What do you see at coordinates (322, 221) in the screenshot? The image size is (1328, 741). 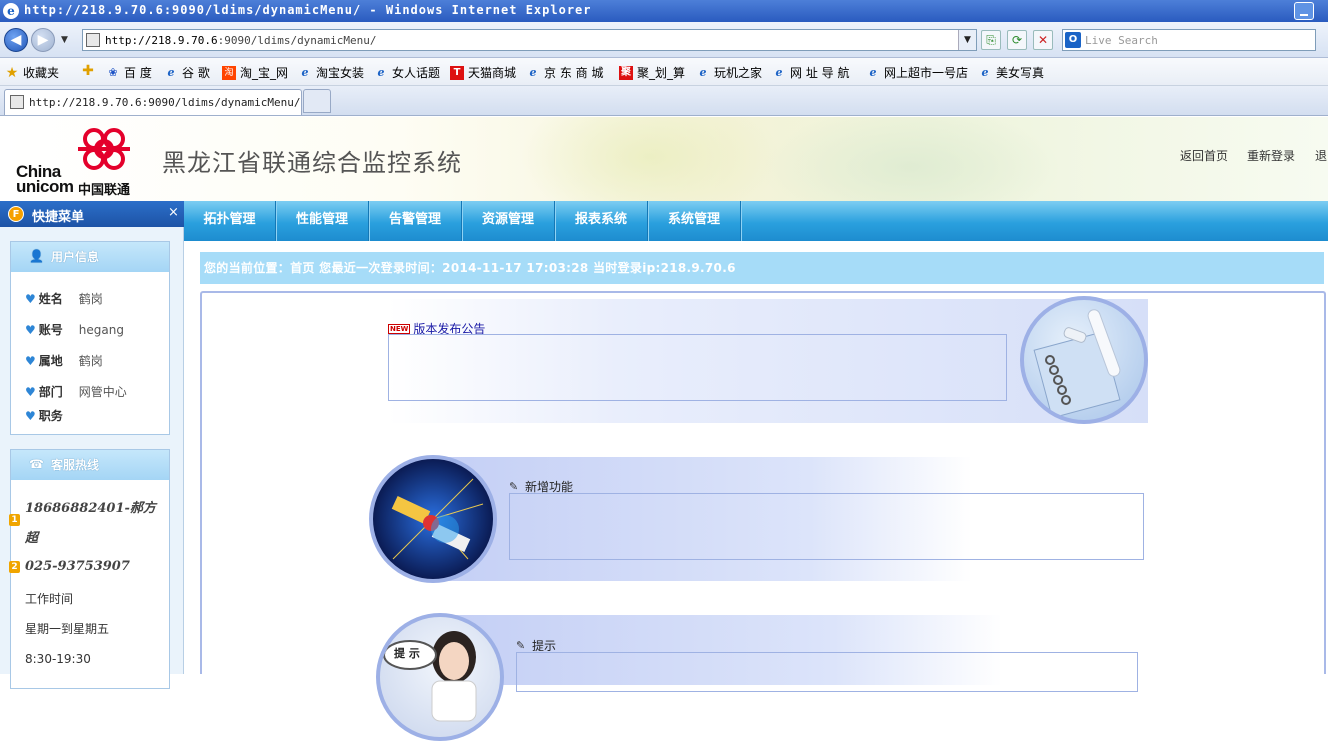 I see `menu-performance: 性能管理` at bounding box center [322, 221].